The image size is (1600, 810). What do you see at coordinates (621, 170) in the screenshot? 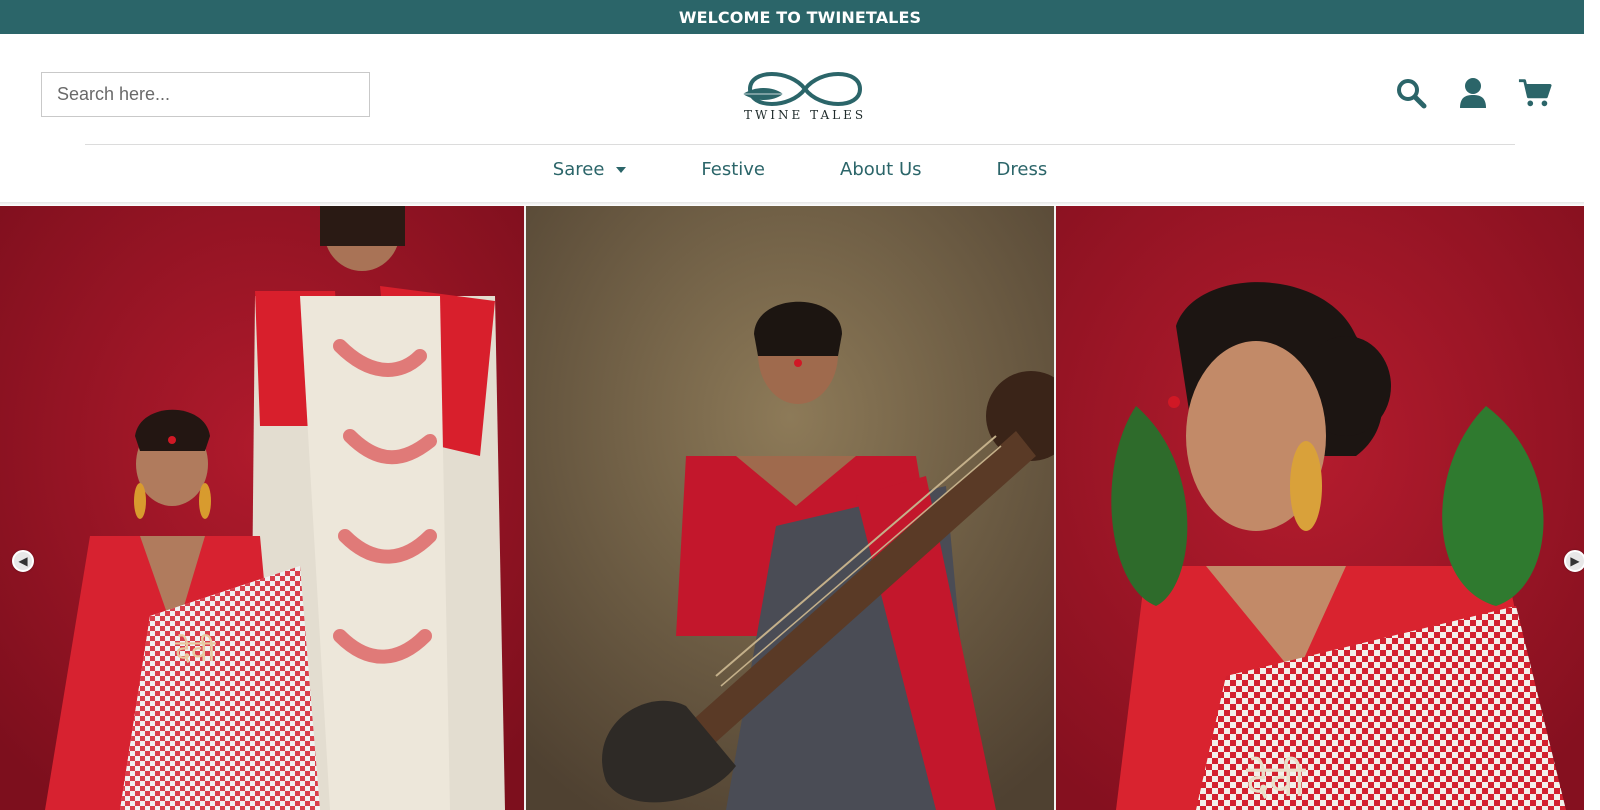
I see `caret-down-icon` at bounding box center [621, 170].